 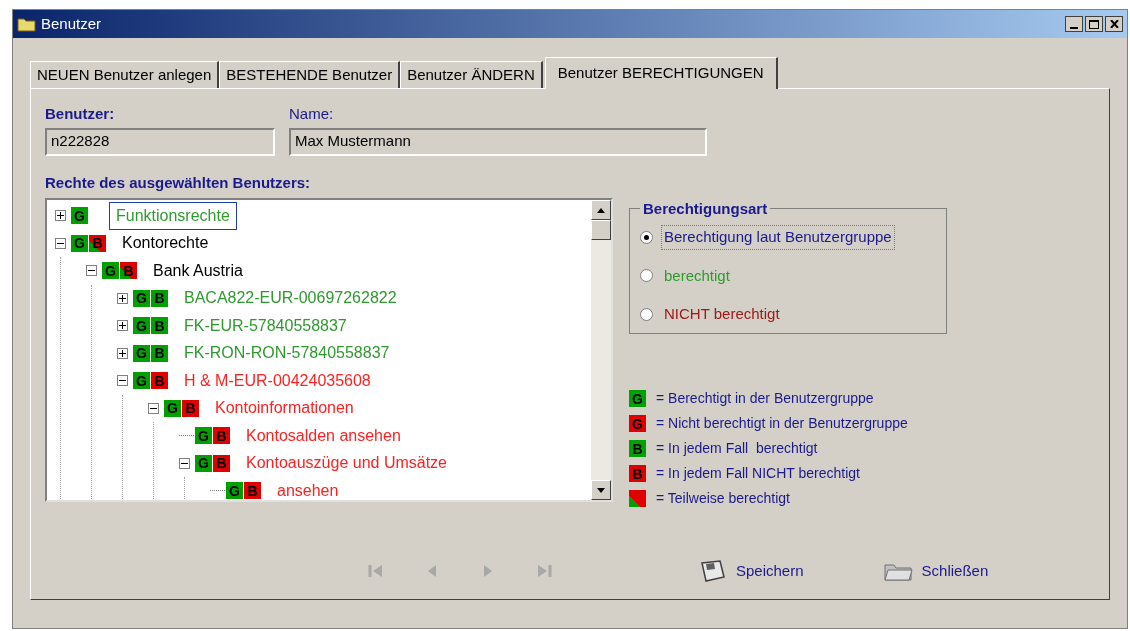 What do you see at coordinates (284, 408) in the screenshot?
I see `tree-item: Kontoinformationen` at bounding box center [284, 408].